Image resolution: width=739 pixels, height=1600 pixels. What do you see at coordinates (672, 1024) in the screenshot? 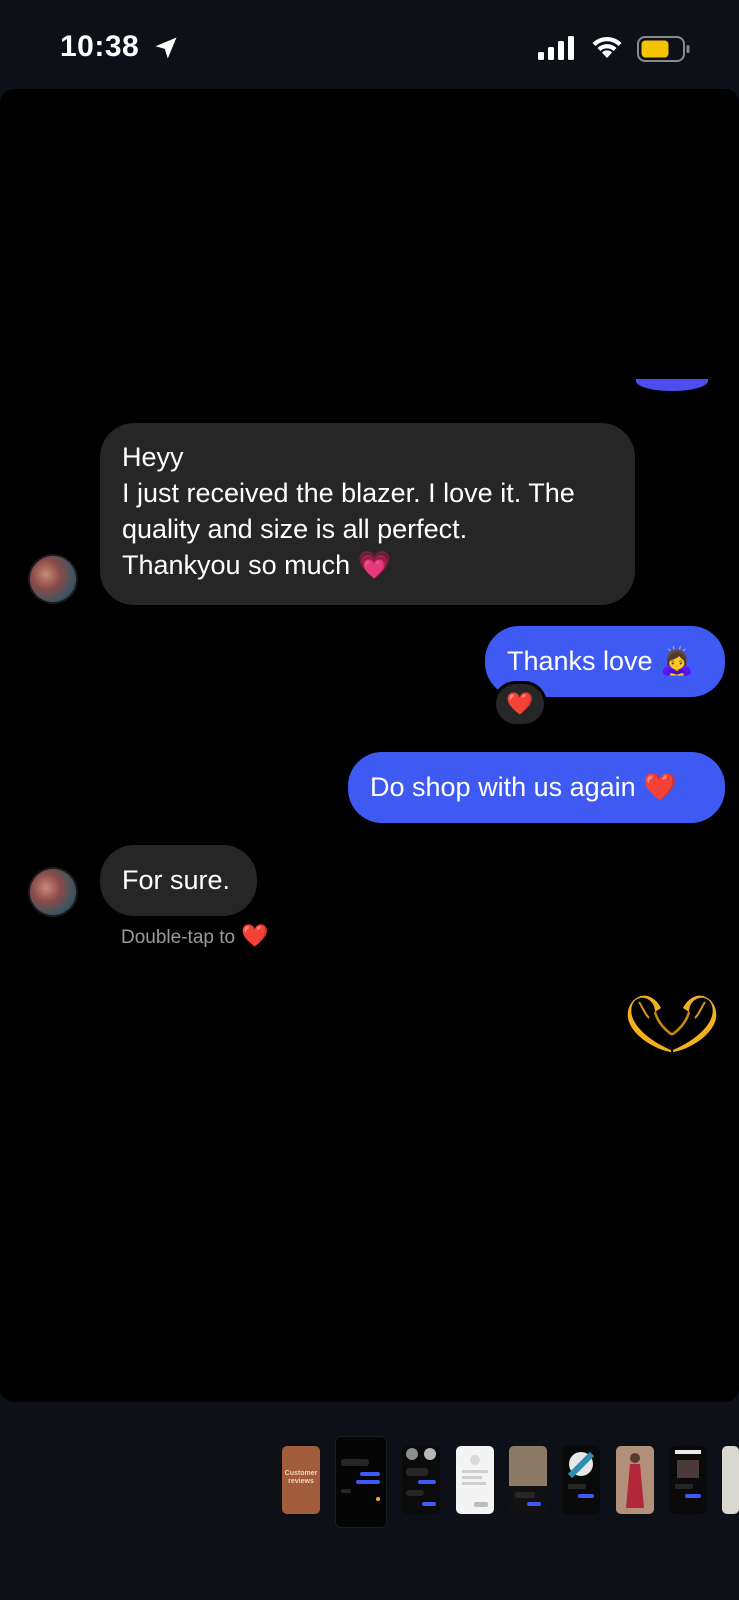
I see `heart-hands-sticker` at bounding box center [672, 1024].